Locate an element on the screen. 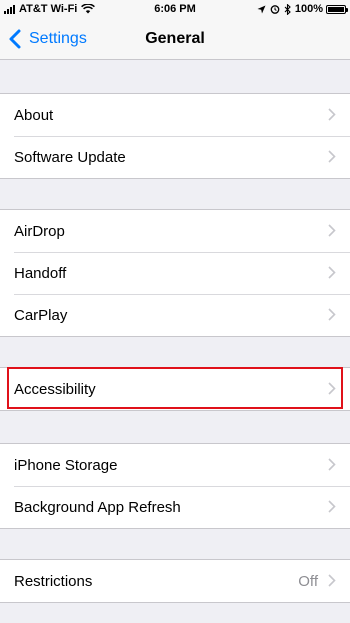 The width and height of the screenshot is (350, 623). battery-fill is located at coordinates (336, 9).